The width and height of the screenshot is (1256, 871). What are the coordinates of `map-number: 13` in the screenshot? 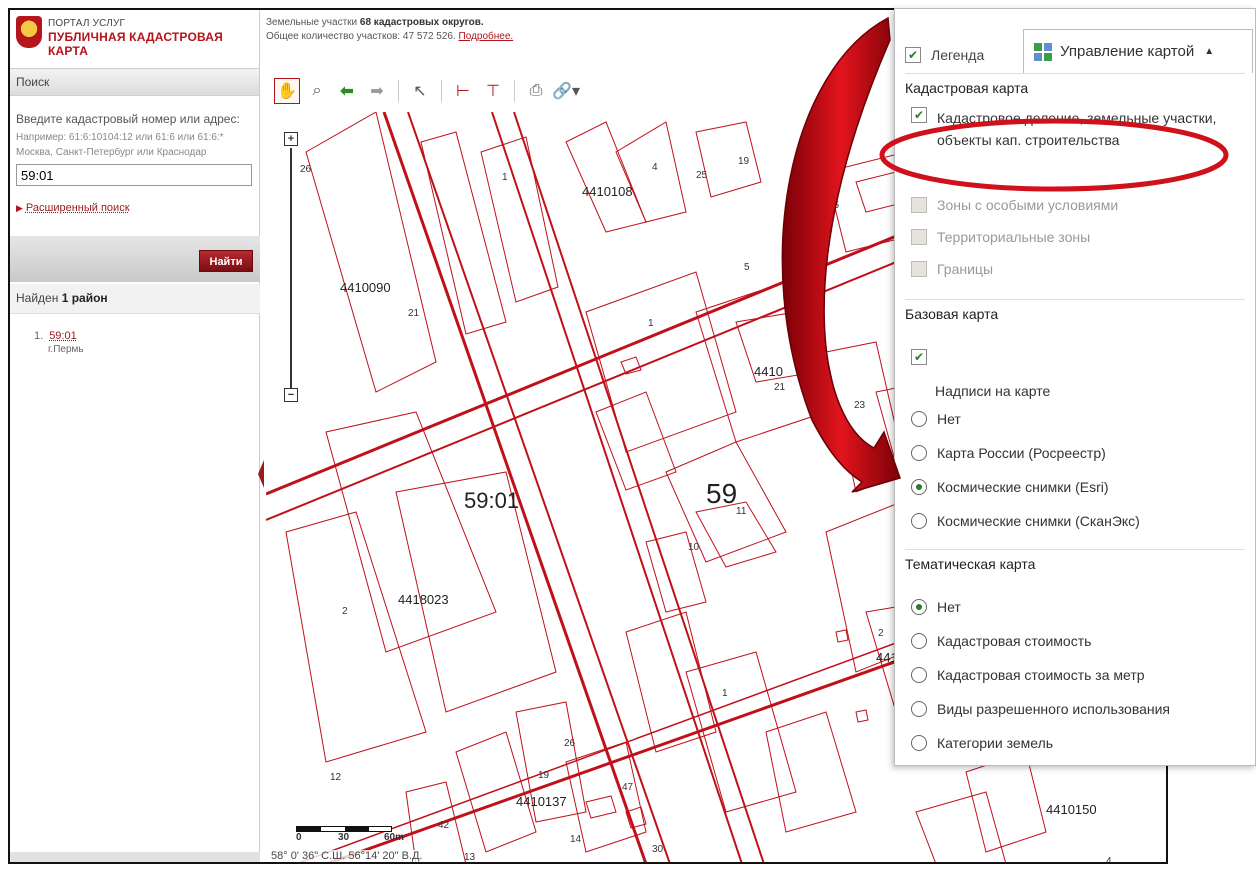 It's located at (470, 857).